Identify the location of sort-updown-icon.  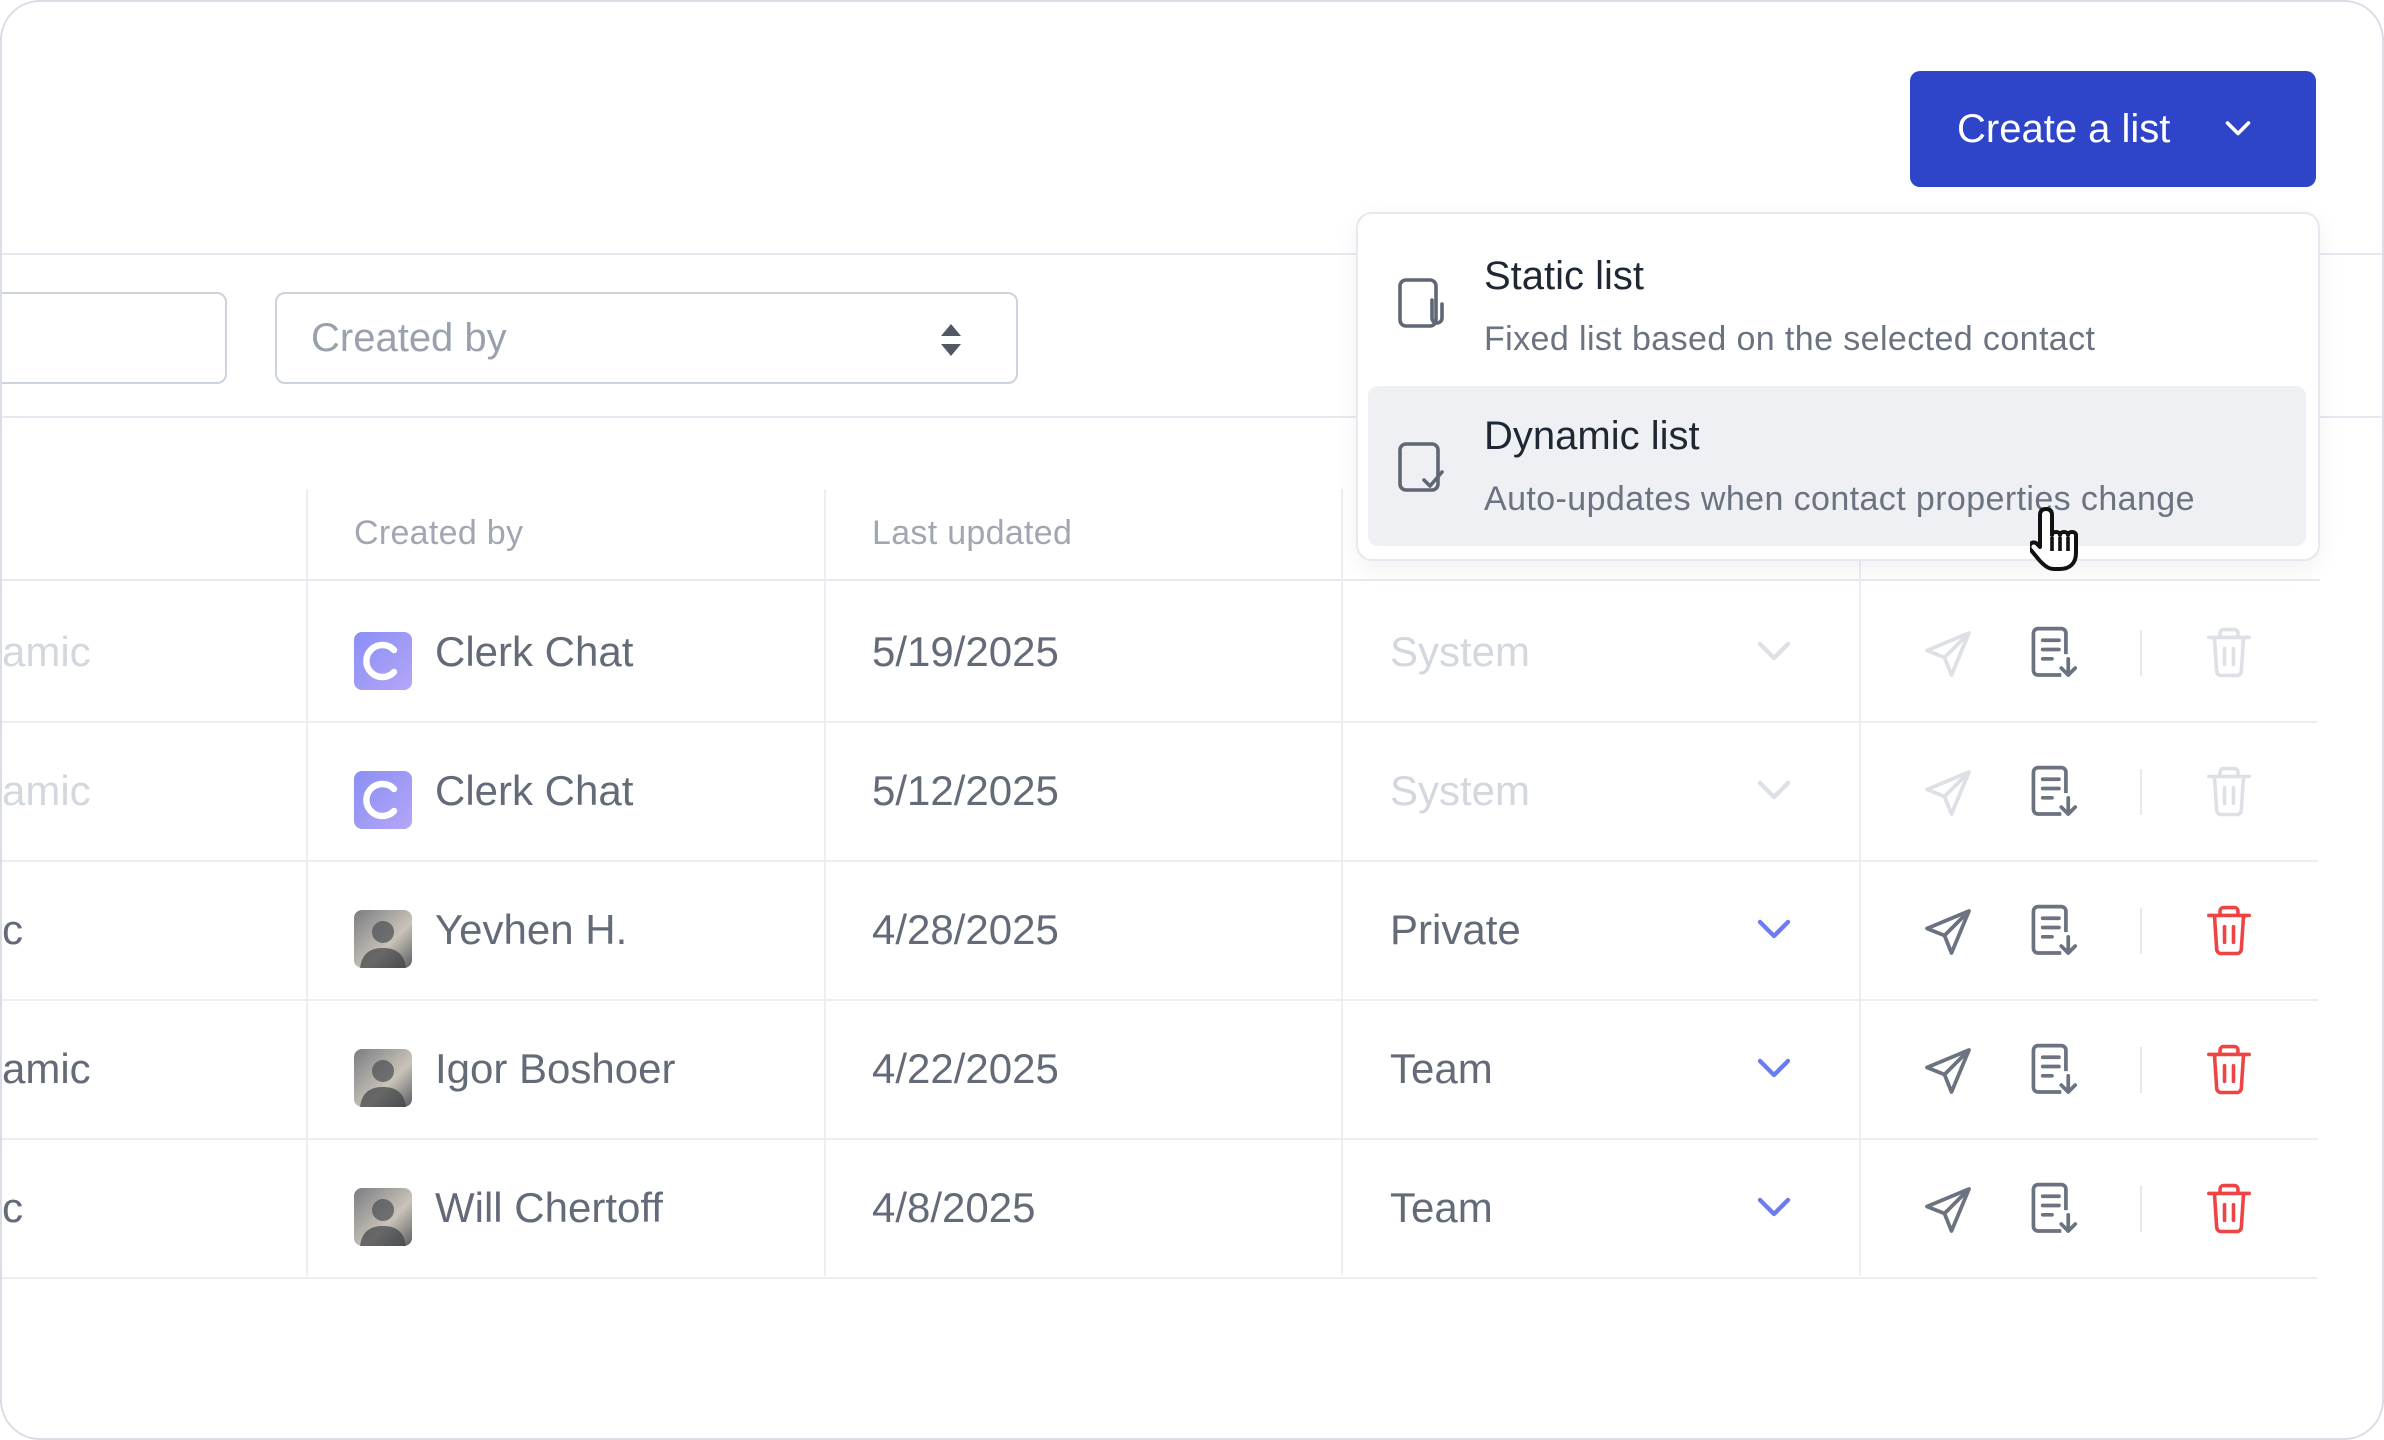
(951, 340).